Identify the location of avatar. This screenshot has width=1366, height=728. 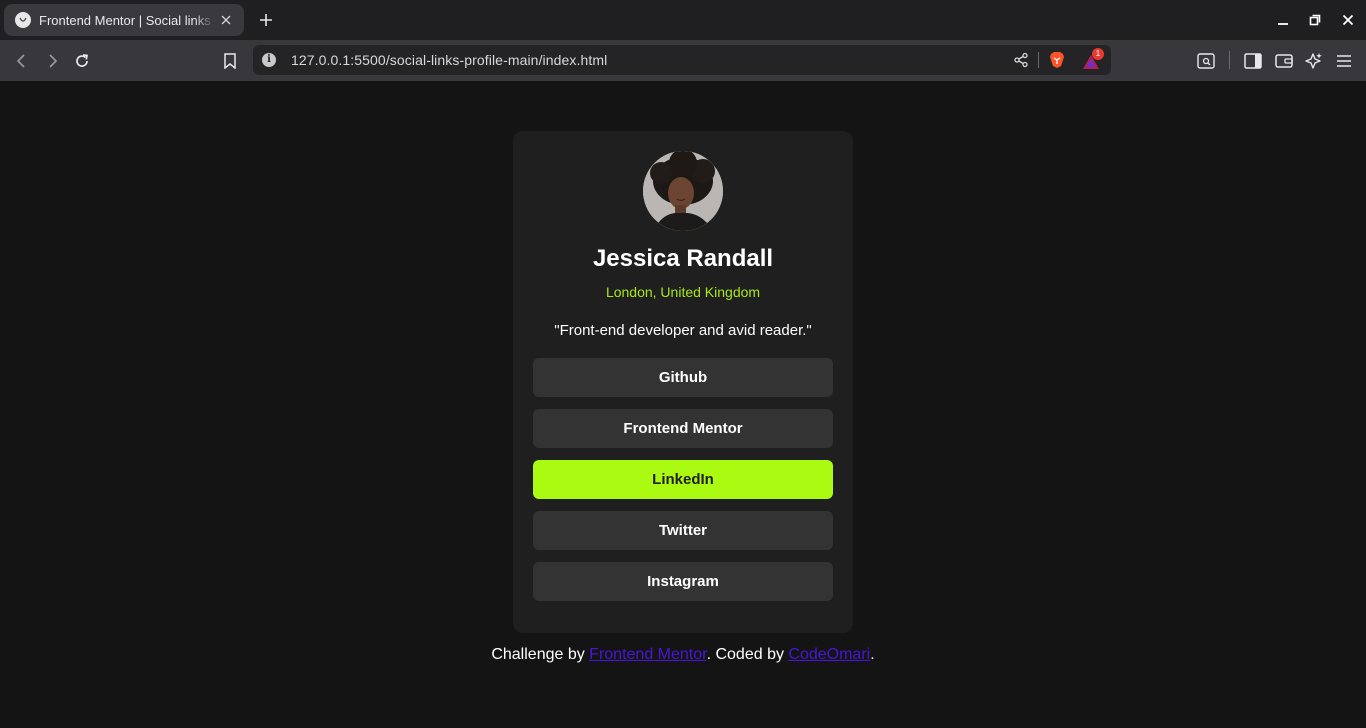
(683, 191).